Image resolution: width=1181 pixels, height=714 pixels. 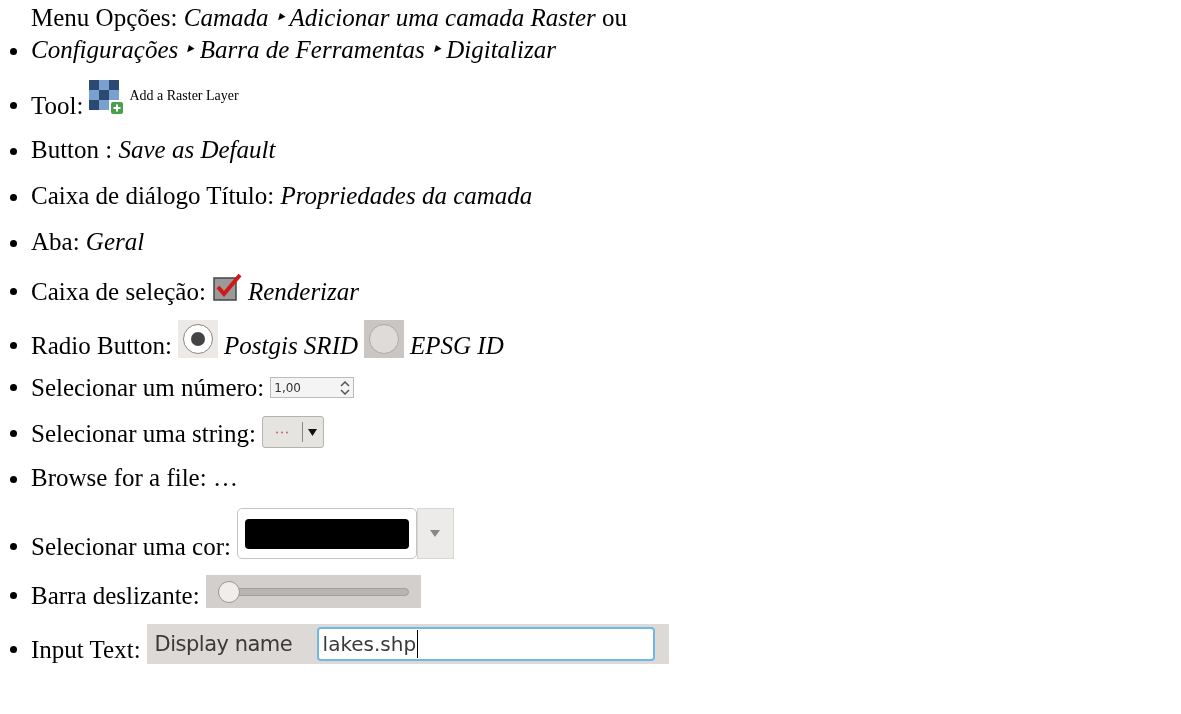 I want to click on up-down-arrows-icon, so click(x=345, y=387).